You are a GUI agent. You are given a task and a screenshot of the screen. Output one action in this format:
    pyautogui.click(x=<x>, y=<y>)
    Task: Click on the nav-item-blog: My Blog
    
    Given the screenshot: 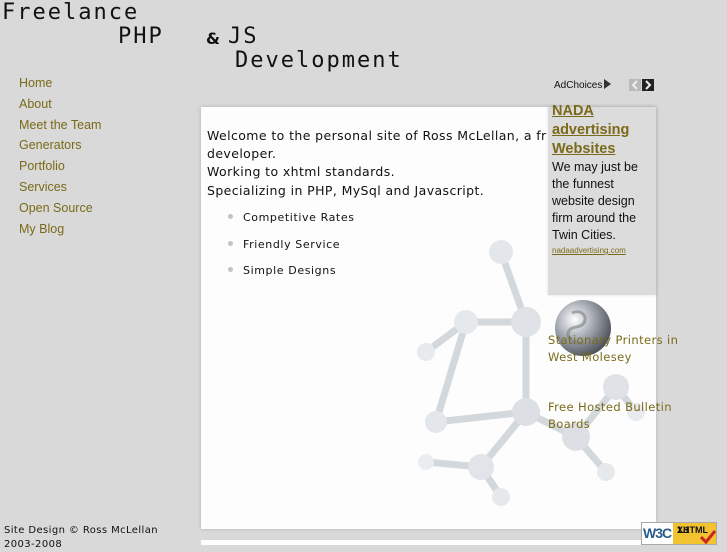 What is the action you would take?
    pyautogui.click(x=60, y=228)
    